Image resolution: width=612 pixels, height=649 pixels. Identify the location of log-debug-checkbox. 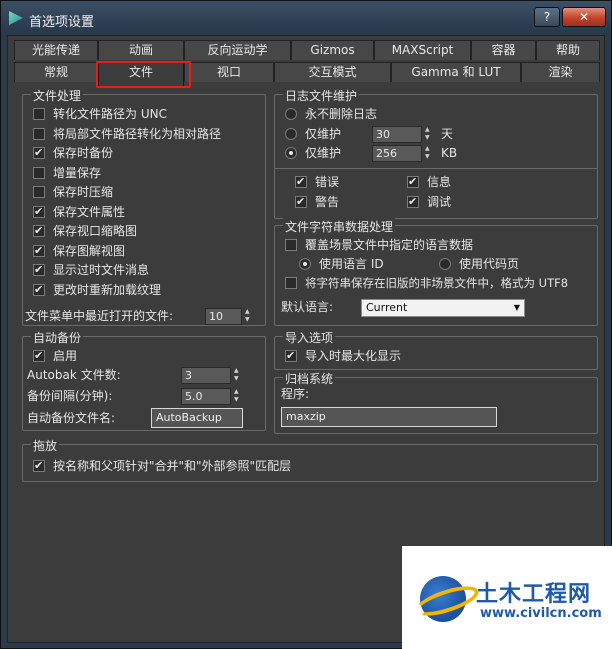
(413, 202).